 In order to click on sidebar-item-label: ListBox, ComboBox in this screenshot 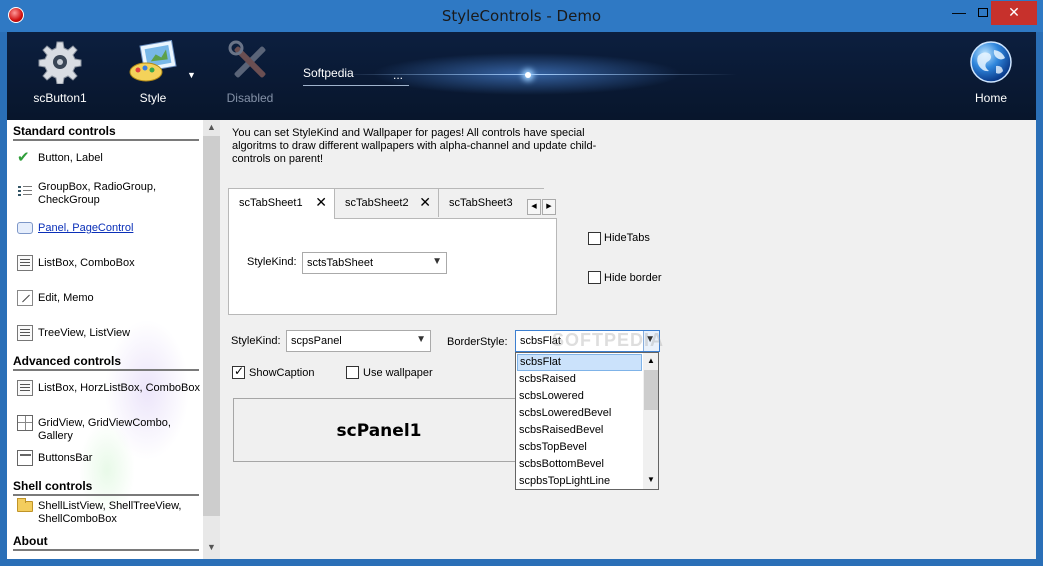, I will do `click(86, 263)`.